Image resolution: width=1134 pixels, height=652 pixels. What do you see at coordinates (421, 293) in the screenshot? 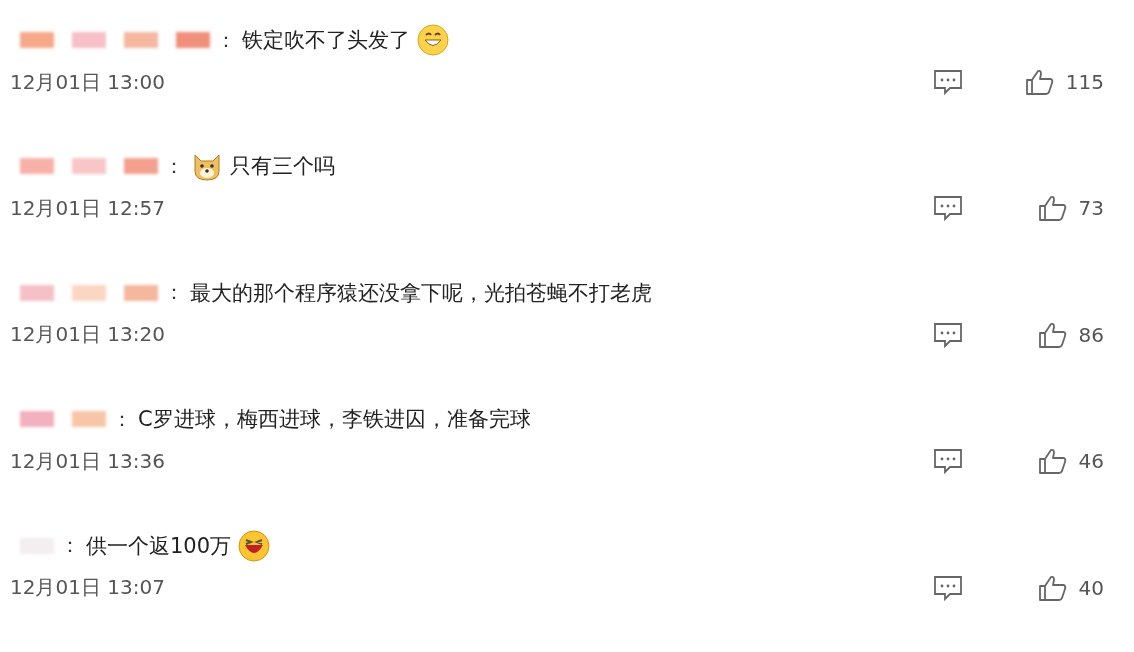
I see `comment-text: 最大的那个程序猿还没拿下呢，光拍苍蝇不打老虎` at bounding box center [421, 293].